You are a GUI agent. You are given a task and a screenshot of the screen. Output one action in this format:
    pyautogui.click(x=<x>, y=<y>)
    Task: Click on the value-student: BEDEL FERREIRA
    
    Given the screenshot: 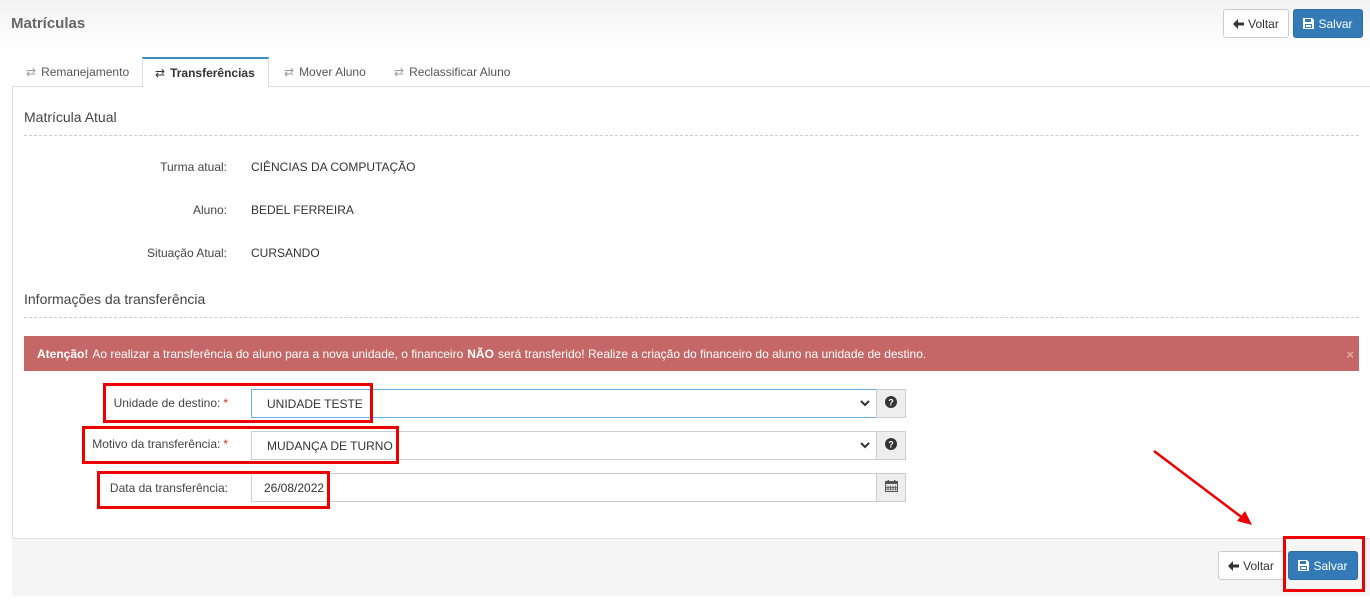 What is the action you would take?
    pyautogui.click(x=302, y=210)
    